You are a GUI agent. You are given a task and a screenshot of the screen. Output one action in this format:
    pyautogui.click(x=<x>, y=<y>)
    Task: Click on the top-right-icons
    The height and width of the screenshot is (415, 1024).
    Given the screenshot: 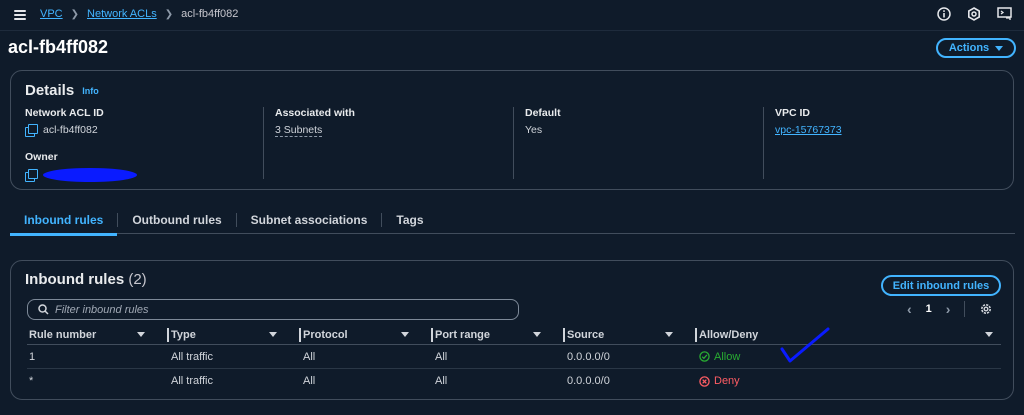 What is the action you would take?
    pyautogui.click(x=974, y=14)
    